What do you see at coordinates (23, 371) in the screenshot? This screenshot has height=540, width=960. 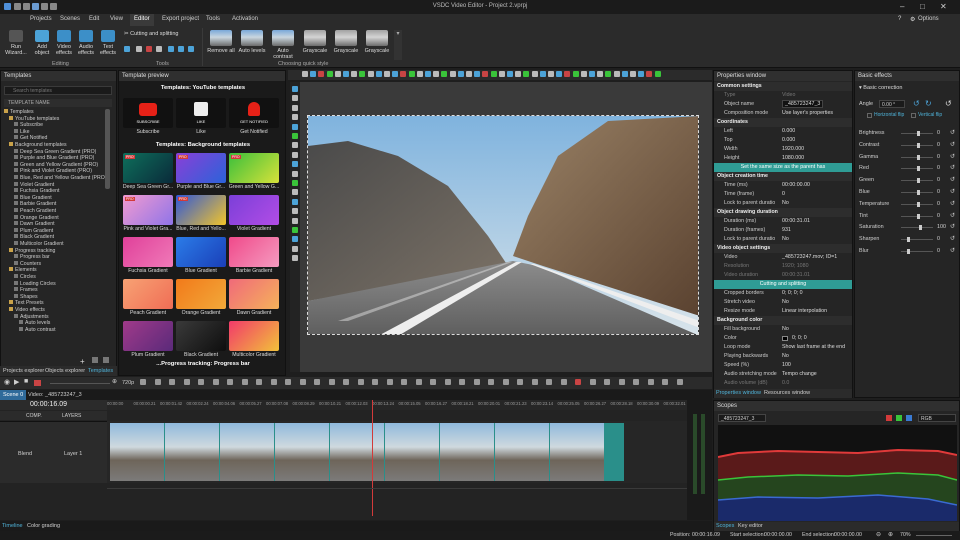 I see `tab-projects-explorer: Projects explorer` at bounding box center [23, 371].